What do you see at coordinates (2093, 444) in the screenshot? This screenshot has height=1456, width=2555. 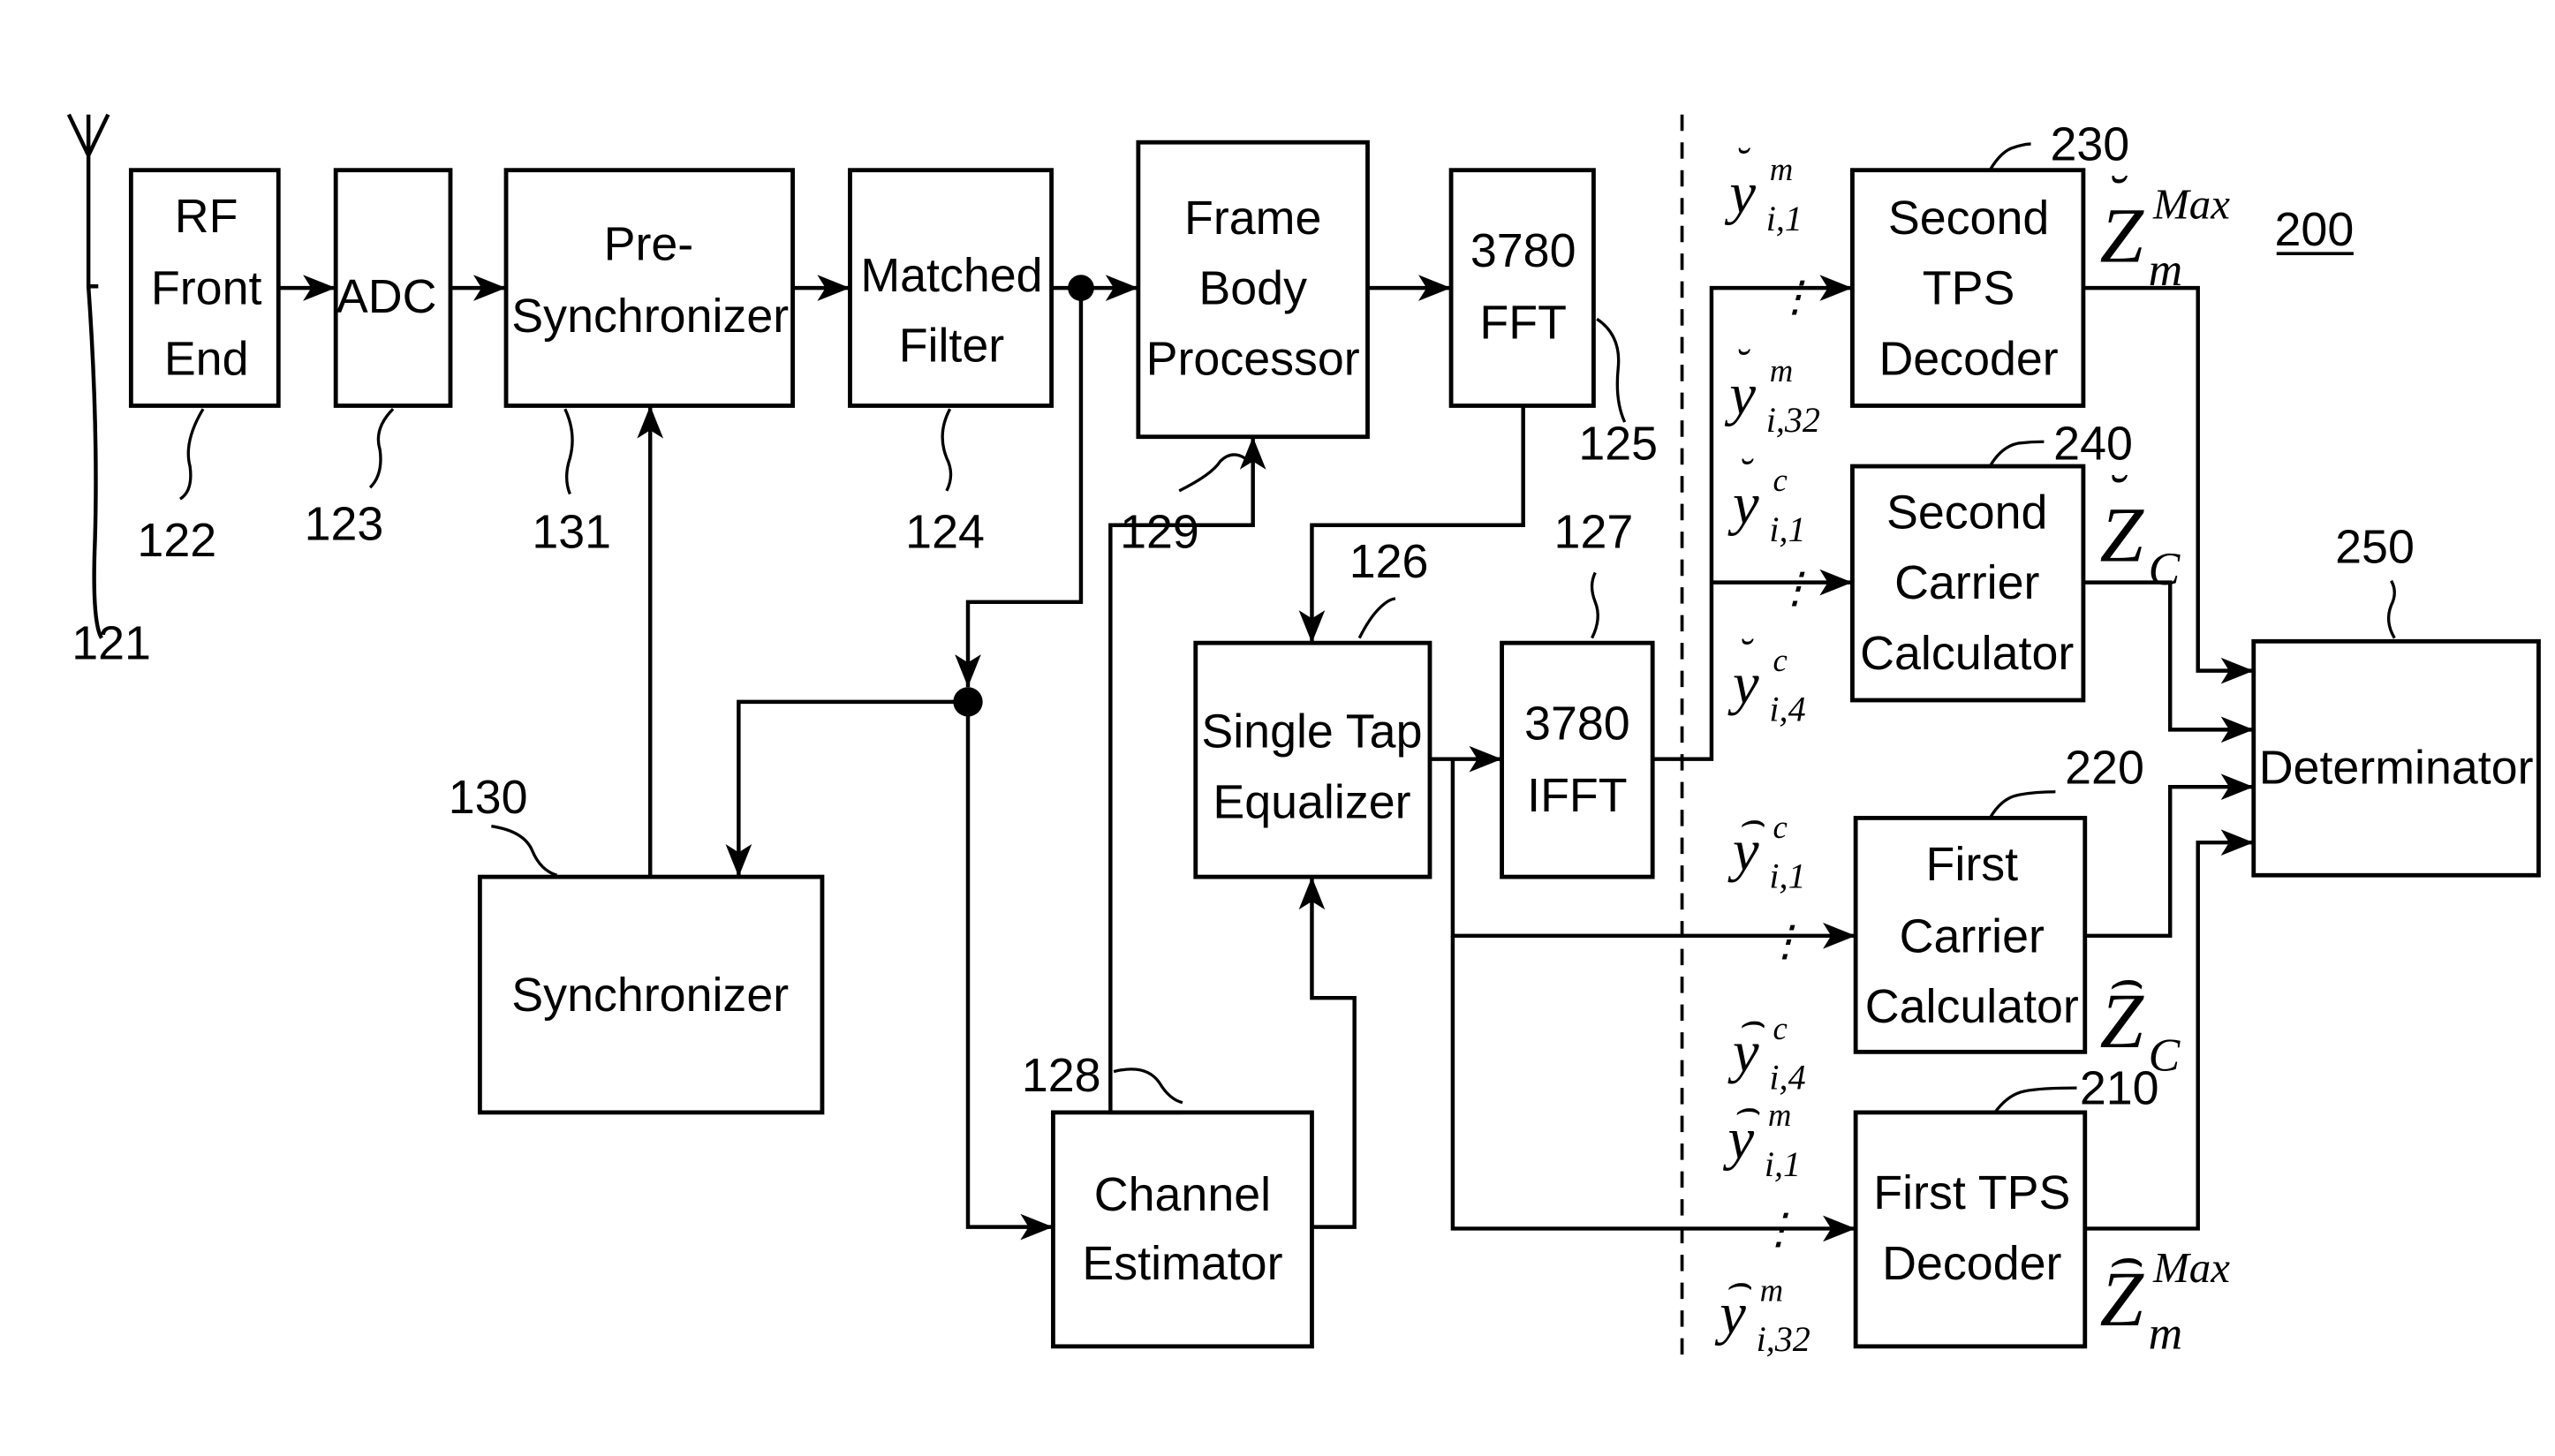 I see `ref-240: 240` at bounding box center [2093, 444].